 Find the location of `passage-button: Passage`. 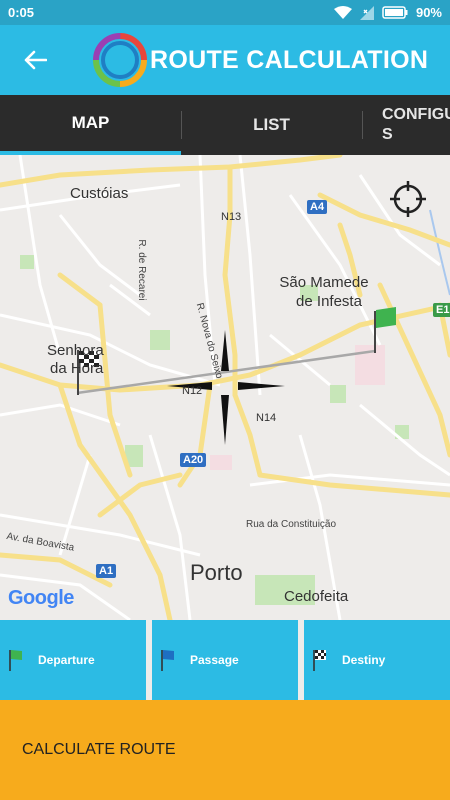

passage-button: Passage is located at coordinates (225, 660).